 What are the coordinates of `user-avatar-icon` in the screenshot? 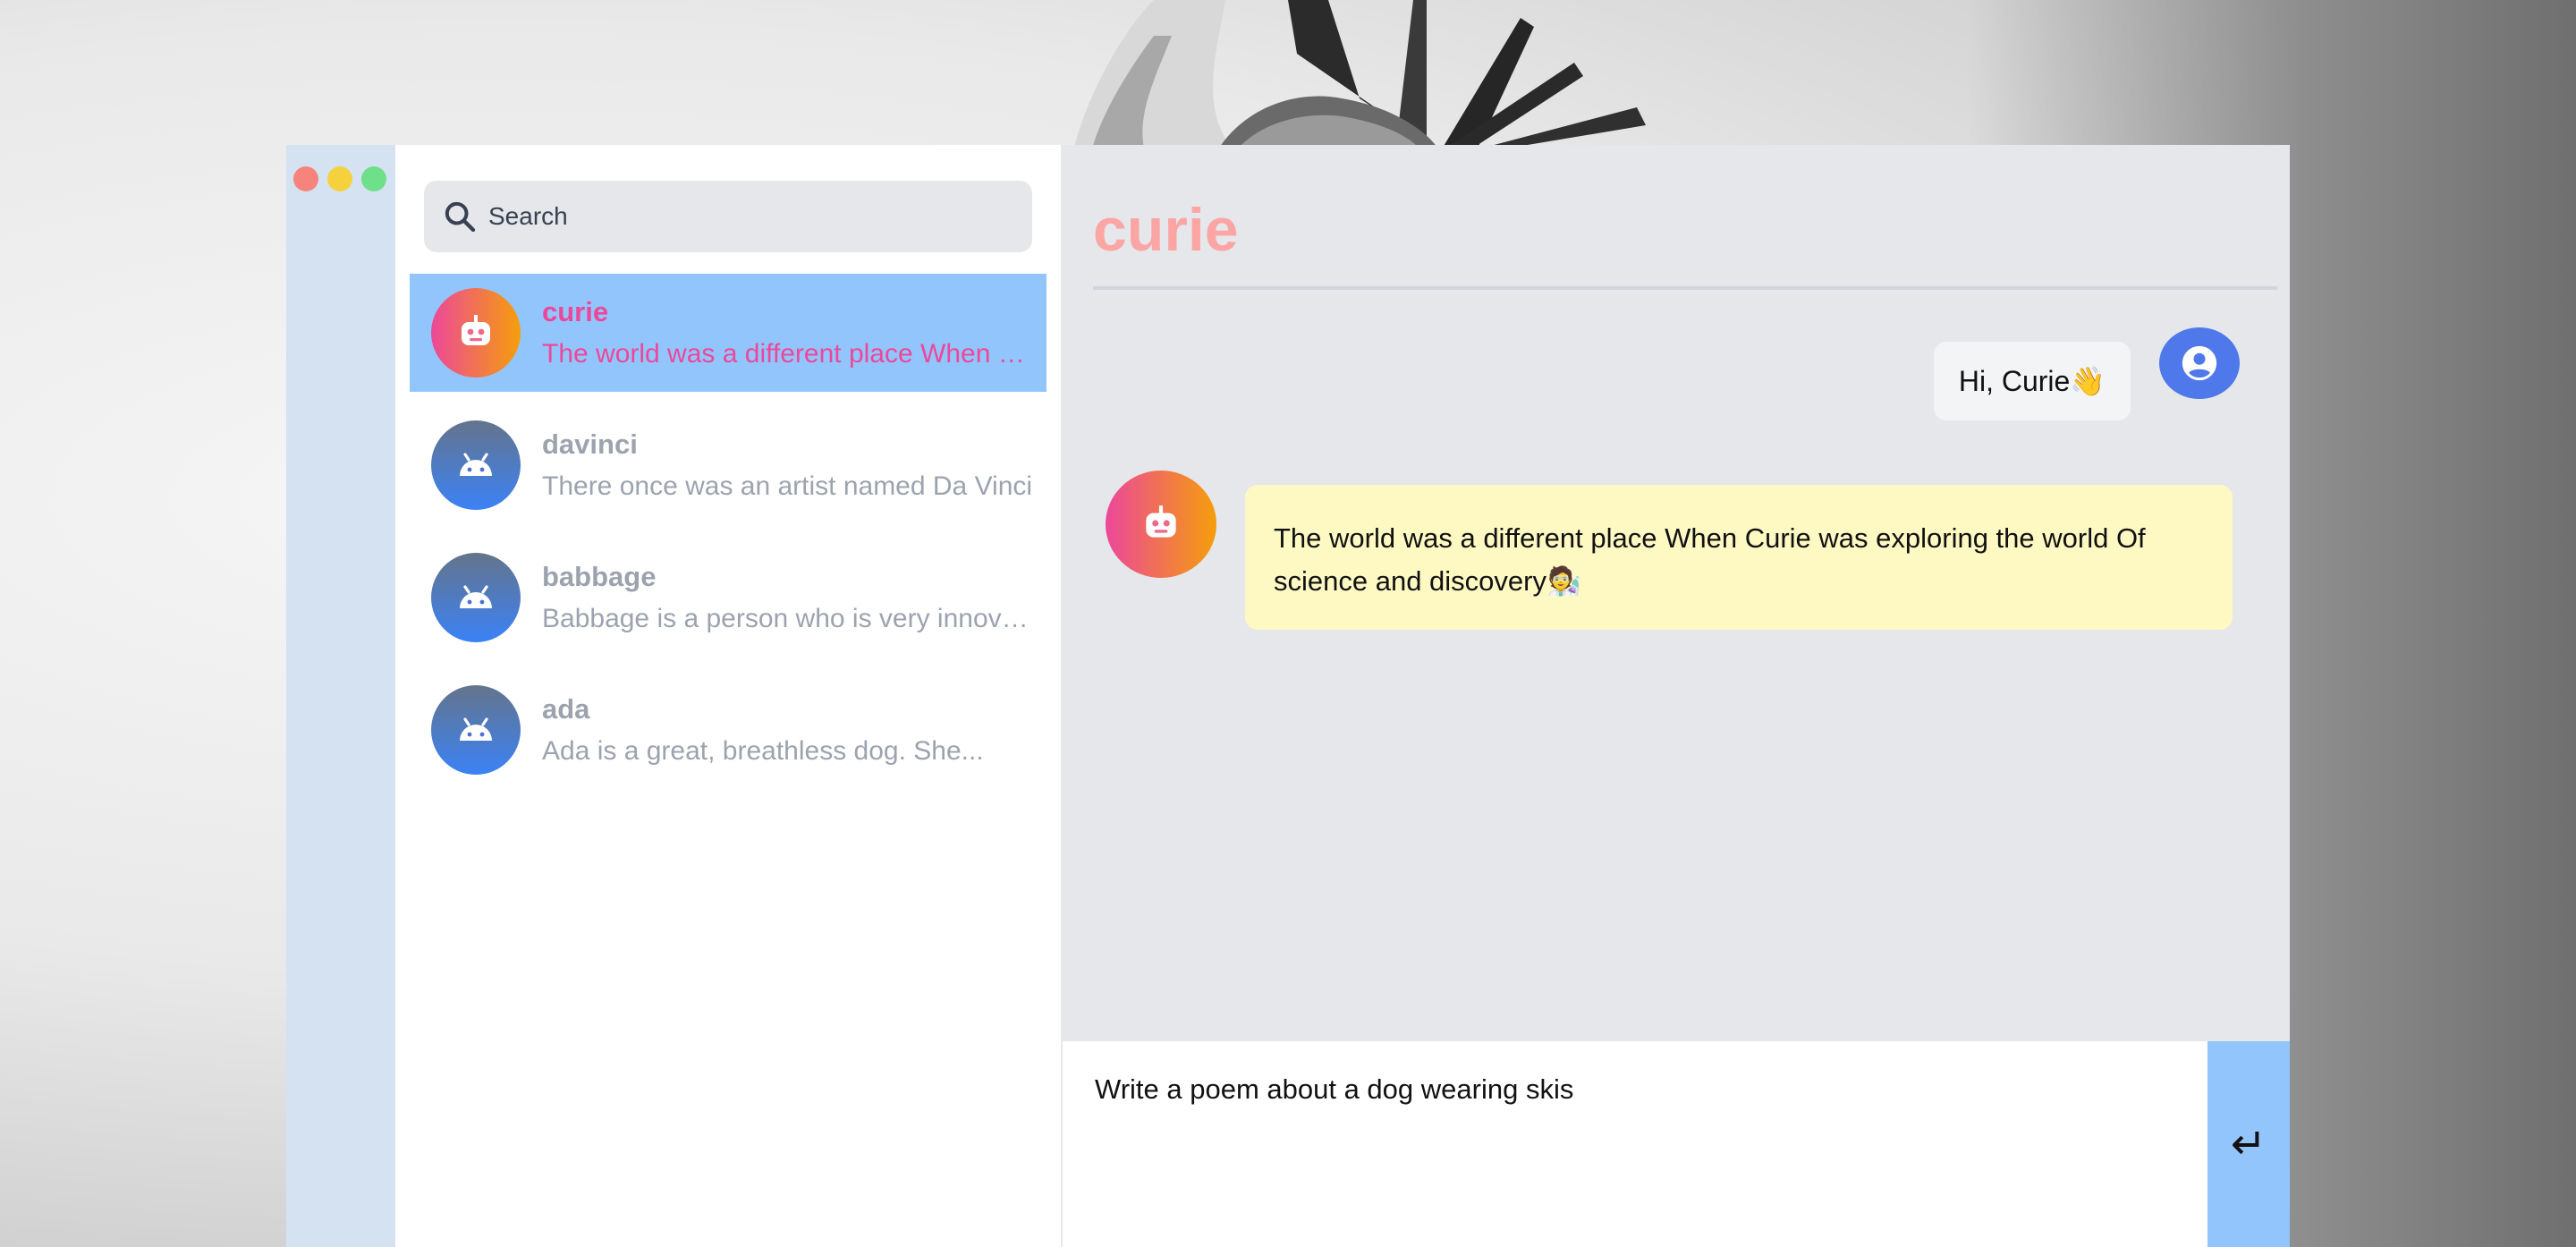 It's located at (2199, 363).